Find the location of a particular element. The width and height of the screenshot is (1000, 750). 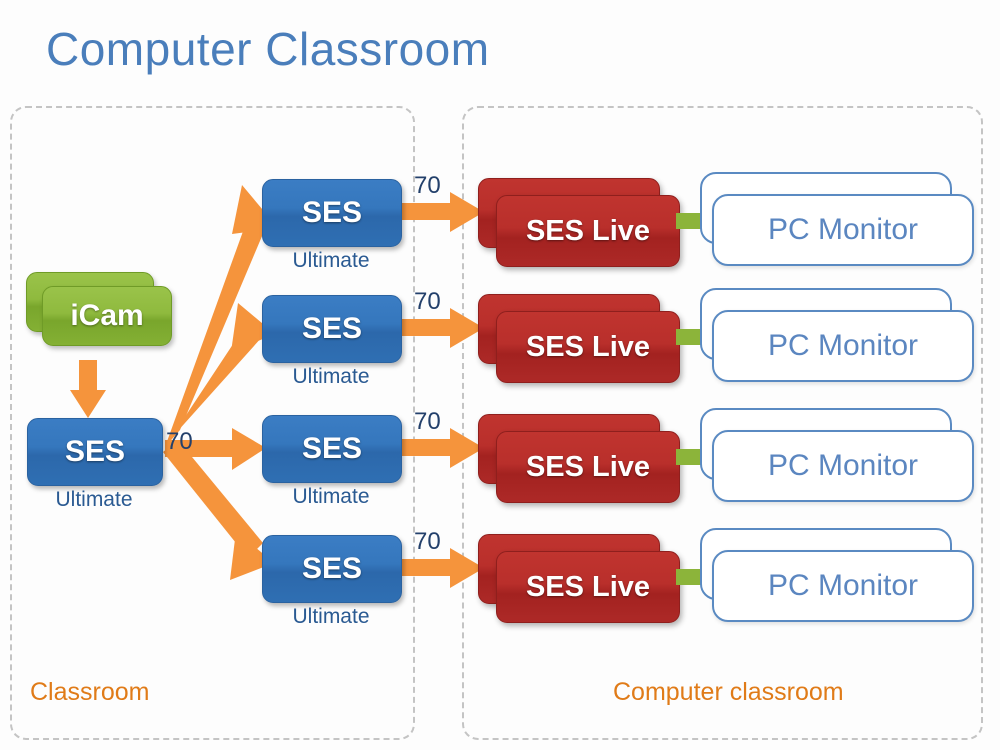

hub-ses-box: SES is located at coordinates (95, 452).